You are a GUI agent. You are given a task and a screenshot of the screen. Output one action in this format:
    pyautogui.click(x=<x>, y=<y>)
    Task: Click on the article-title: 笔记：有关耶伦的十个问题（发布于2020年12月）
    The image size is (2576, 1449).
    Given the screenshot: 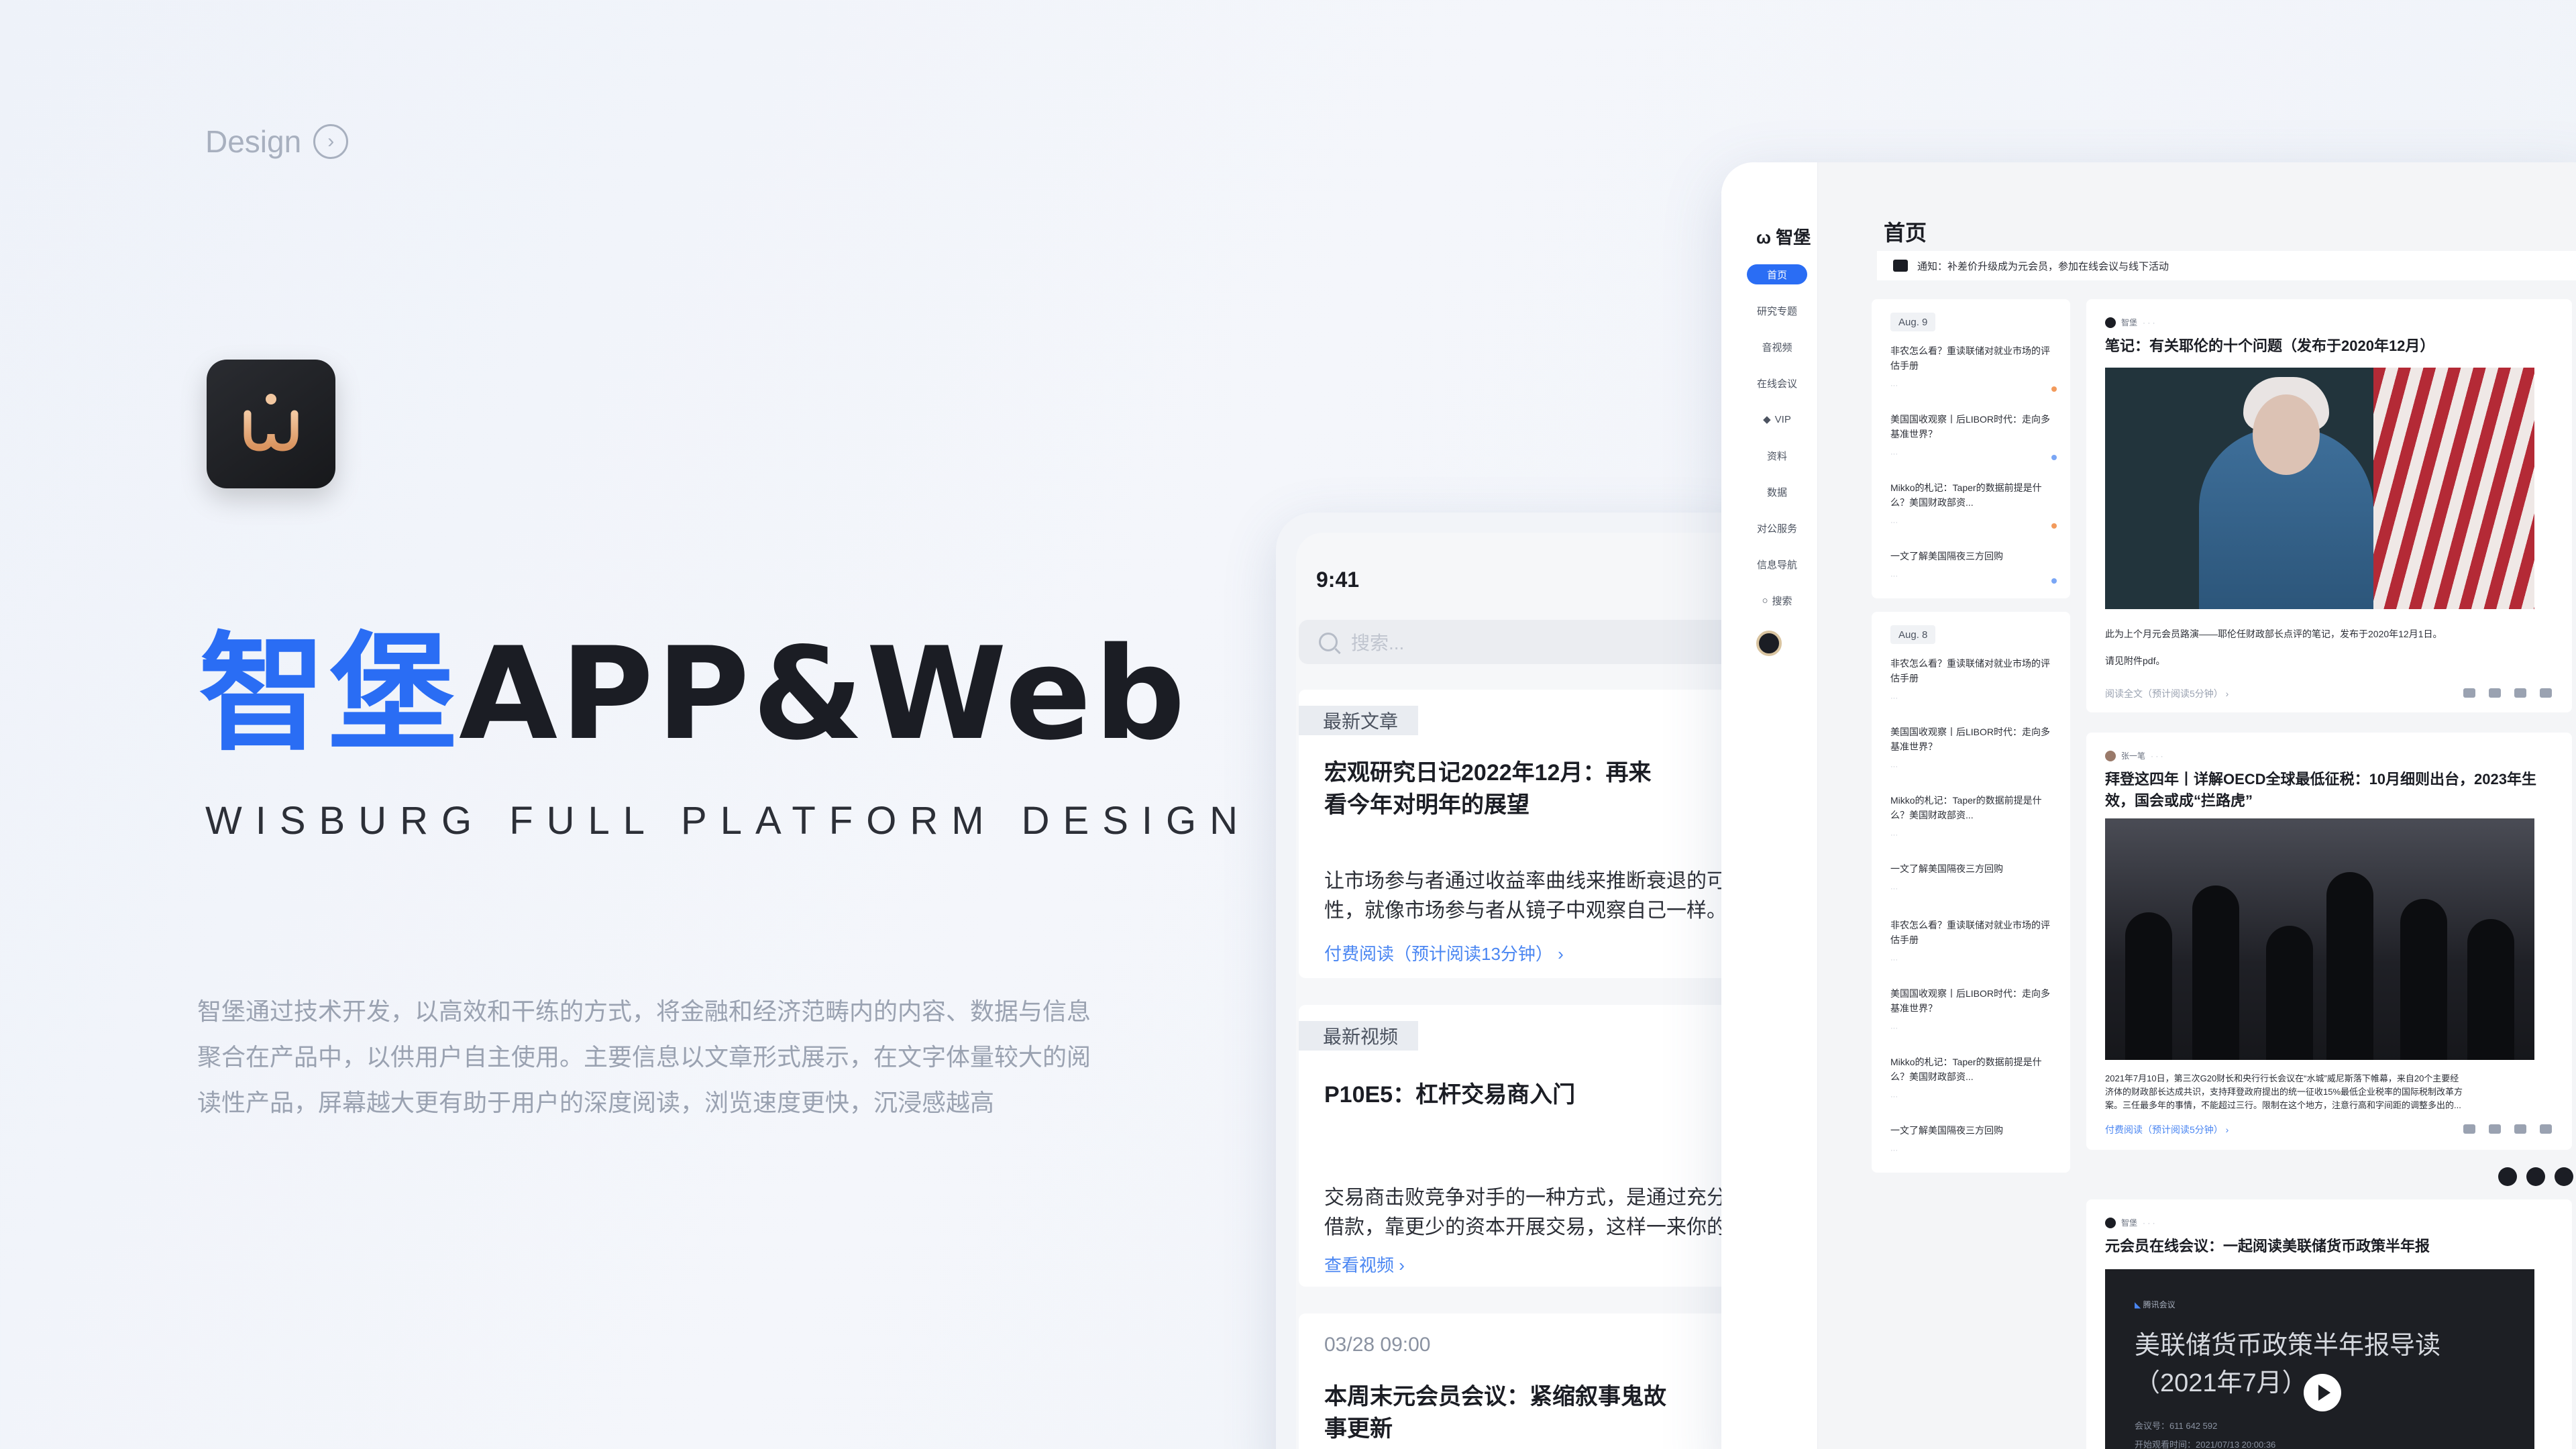 What is the action you would take?
    pyautogui.click(x=2326, y=346)
    